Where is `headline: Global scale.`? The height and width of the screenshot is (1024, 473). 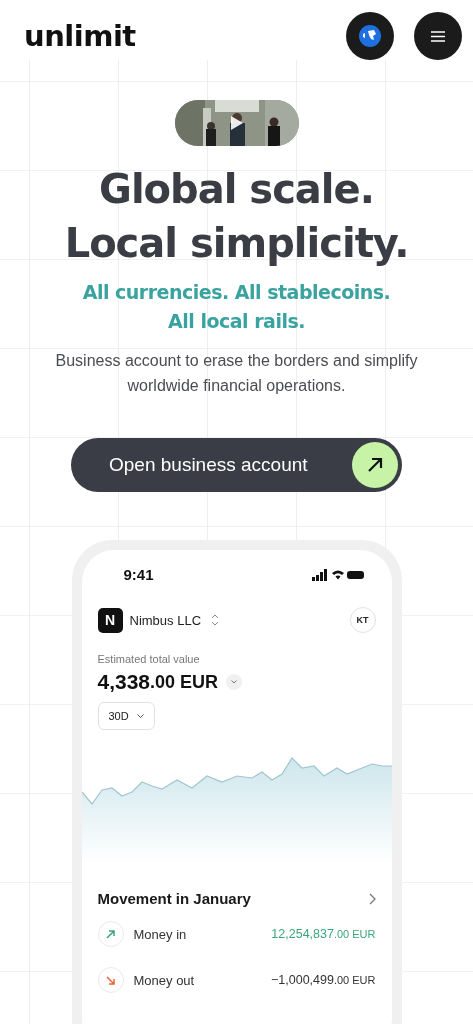
headline: Global scale. is located at coordinates (236, 189).